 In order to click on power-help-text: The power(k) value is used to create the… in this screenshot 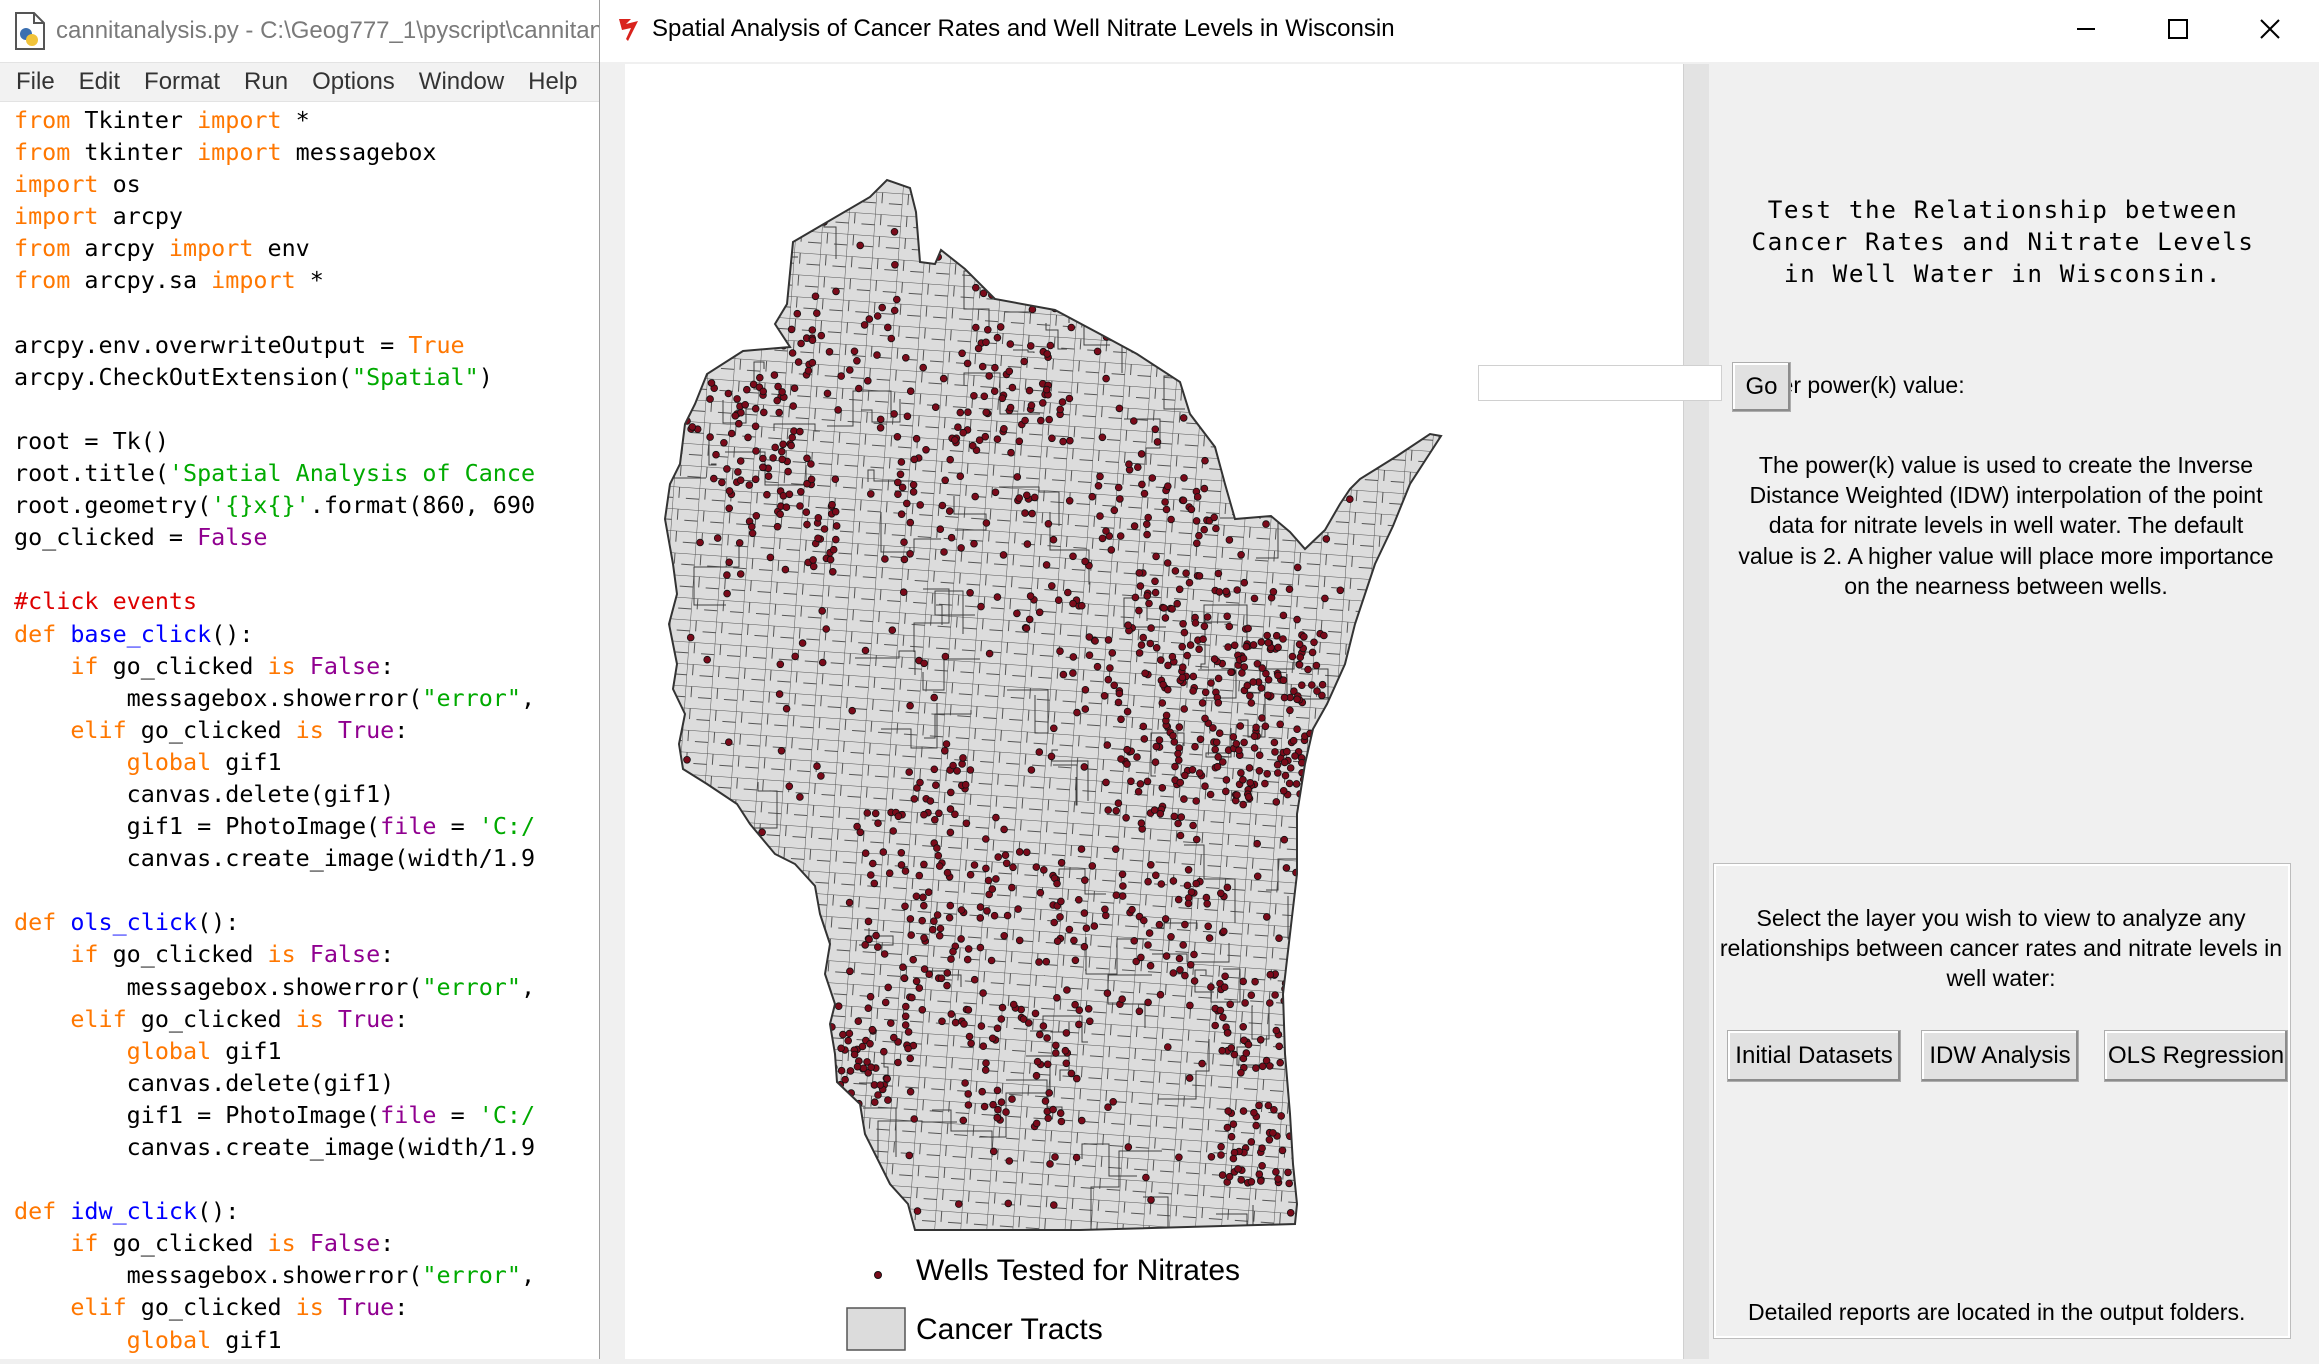, I will do `click(2006, 525)`.